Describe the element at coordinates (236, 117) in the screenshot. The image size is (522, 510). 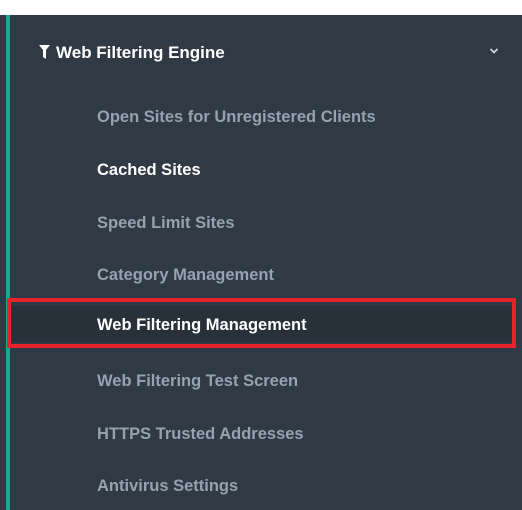
I see `menu-item-label: Open Sites for Unregistered Clients` at that location.